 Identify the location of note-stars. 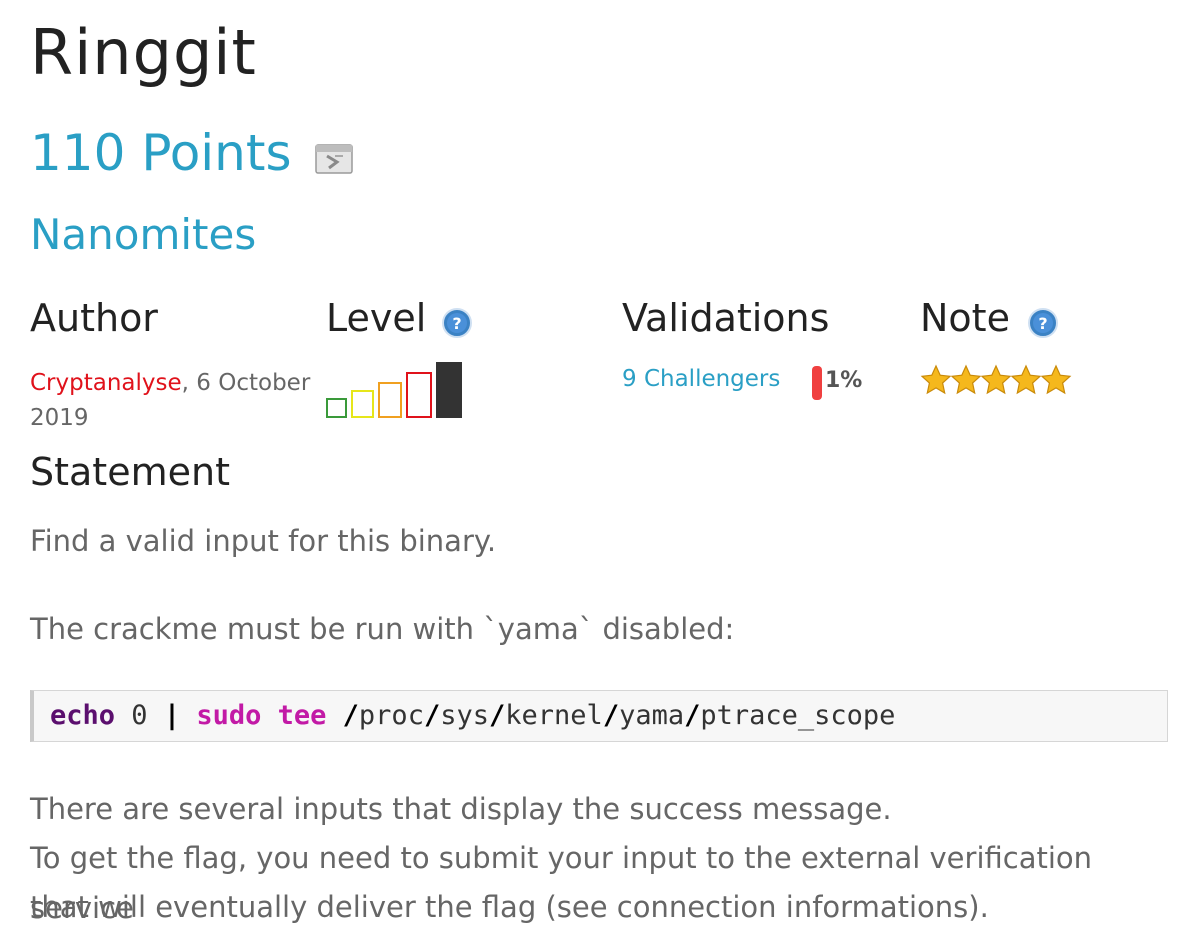
(996, 382).